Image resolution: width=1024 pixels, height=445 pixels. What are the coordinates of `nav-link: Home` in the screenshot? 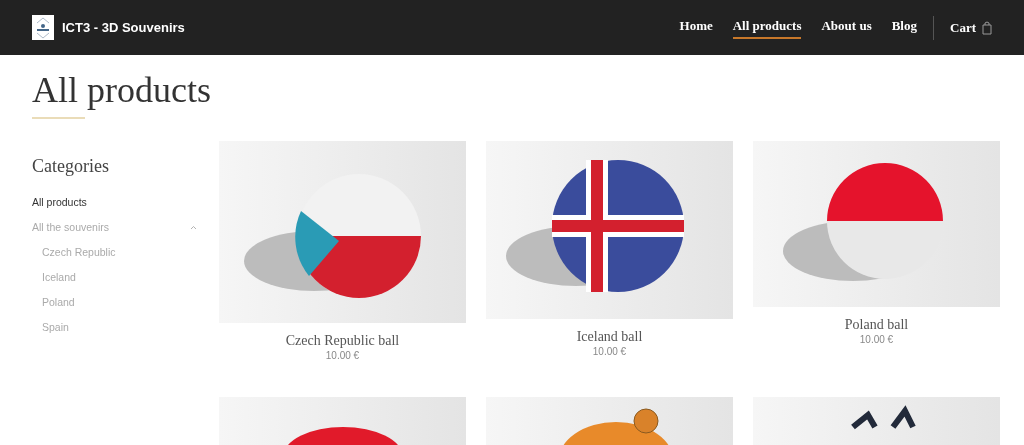 It's located at (696, 27).